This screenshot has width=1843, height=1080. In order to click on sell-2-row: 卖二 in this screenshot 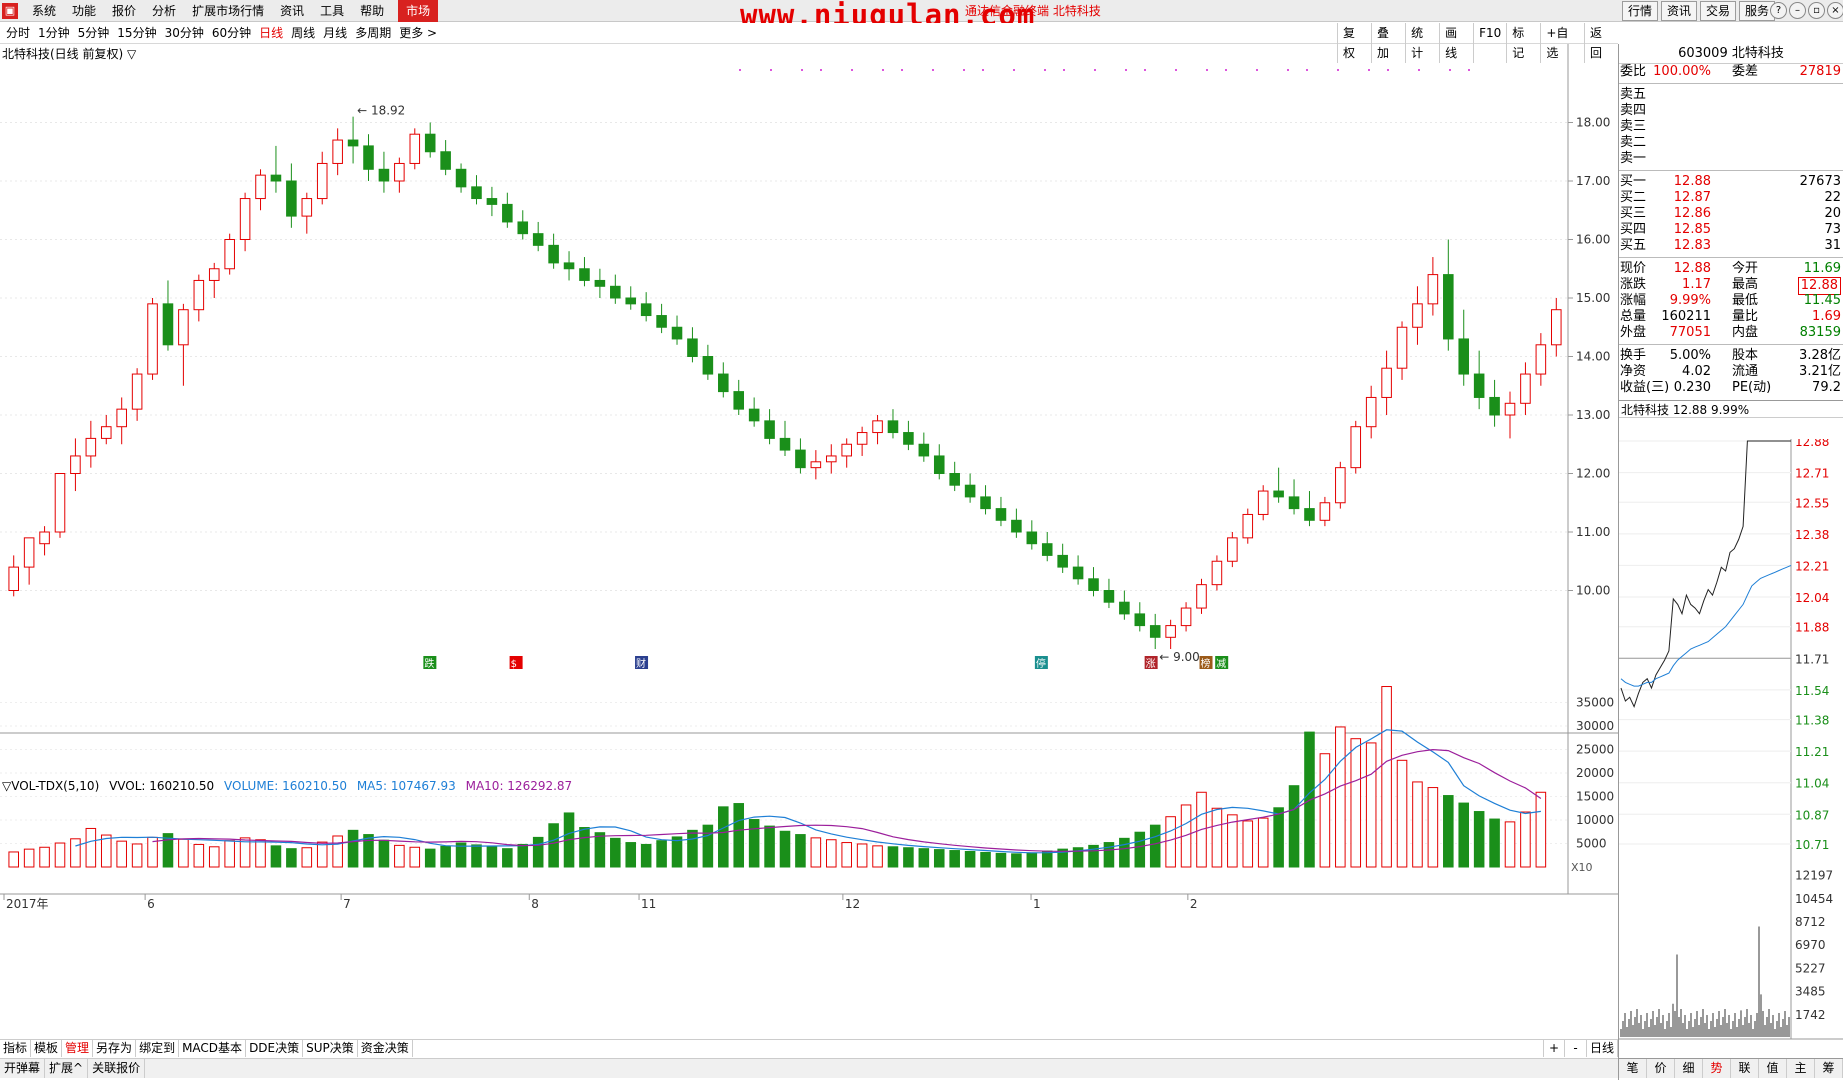, I will do `click(1731, 143)`.